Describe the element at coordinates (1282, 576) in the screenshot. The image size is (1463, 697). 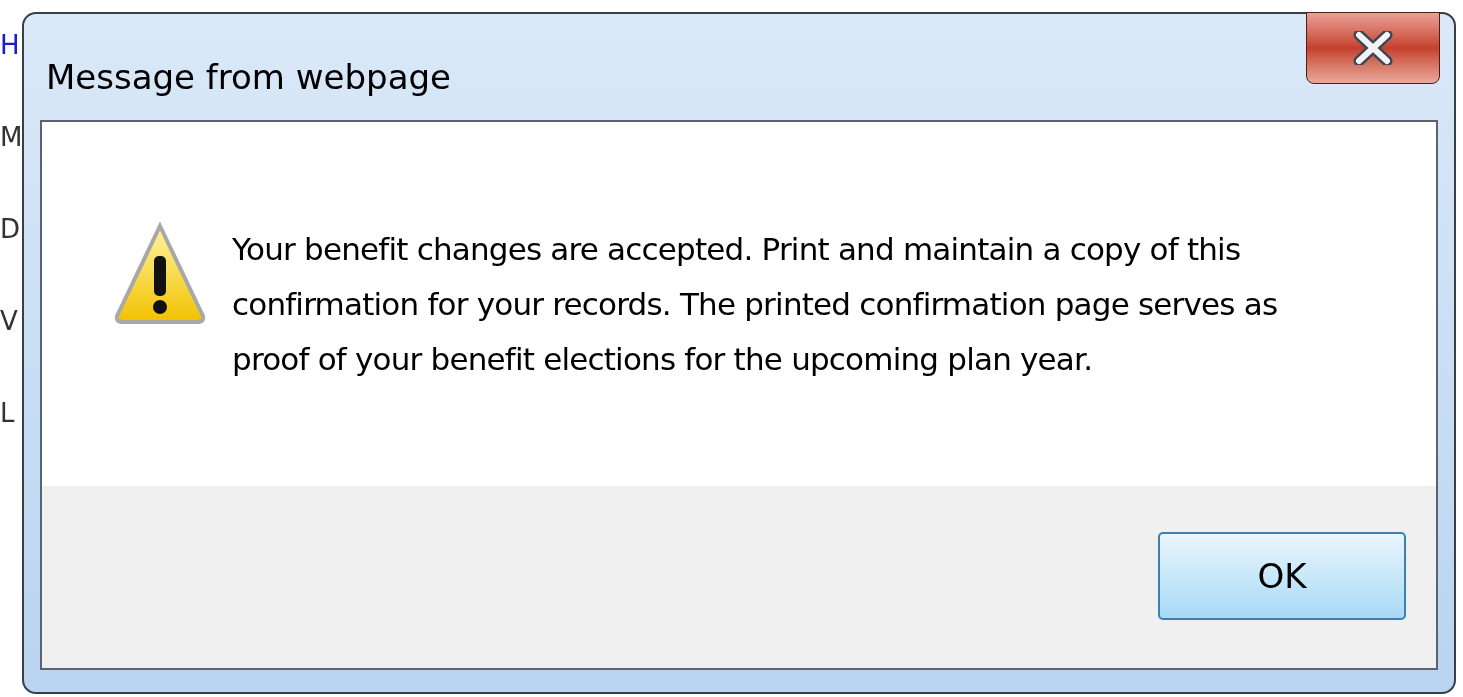
I see `ok-button: OK` at that location.